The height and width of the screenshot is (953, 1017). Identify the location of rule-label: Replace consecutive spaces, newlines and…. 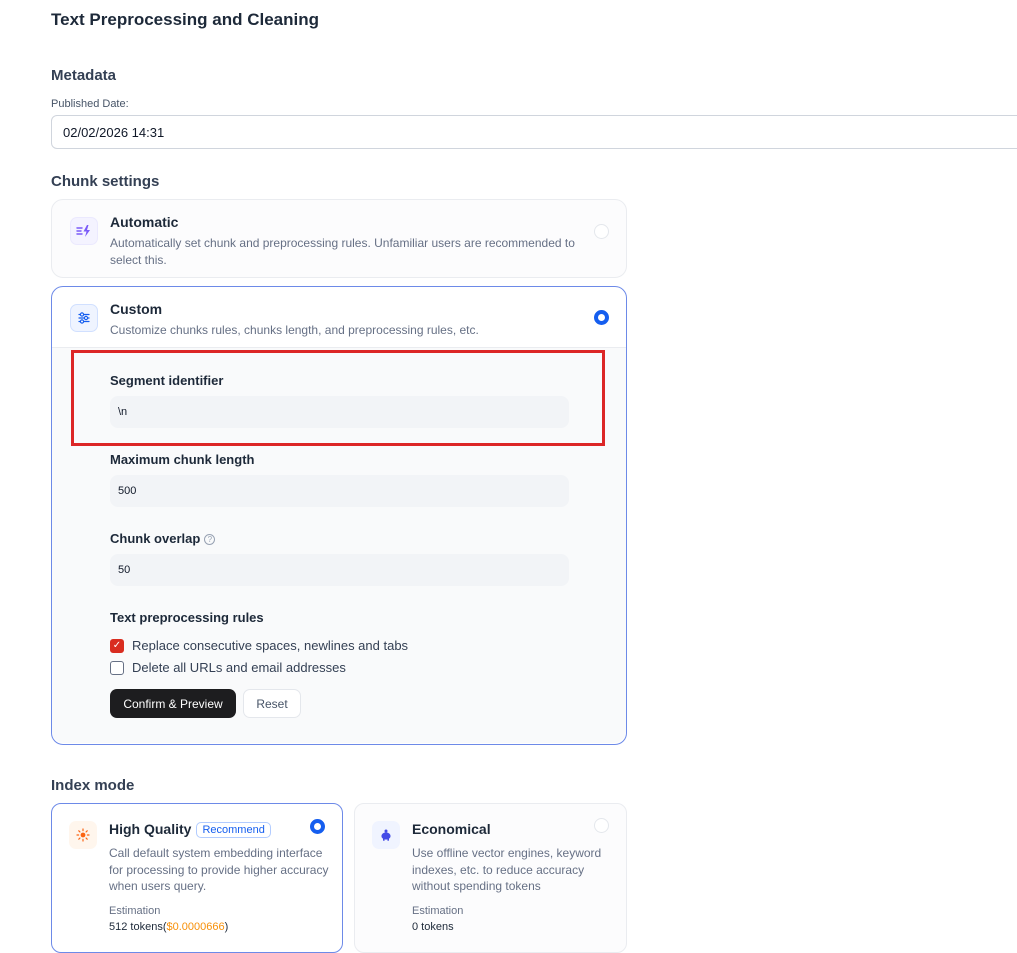
(270, 645).